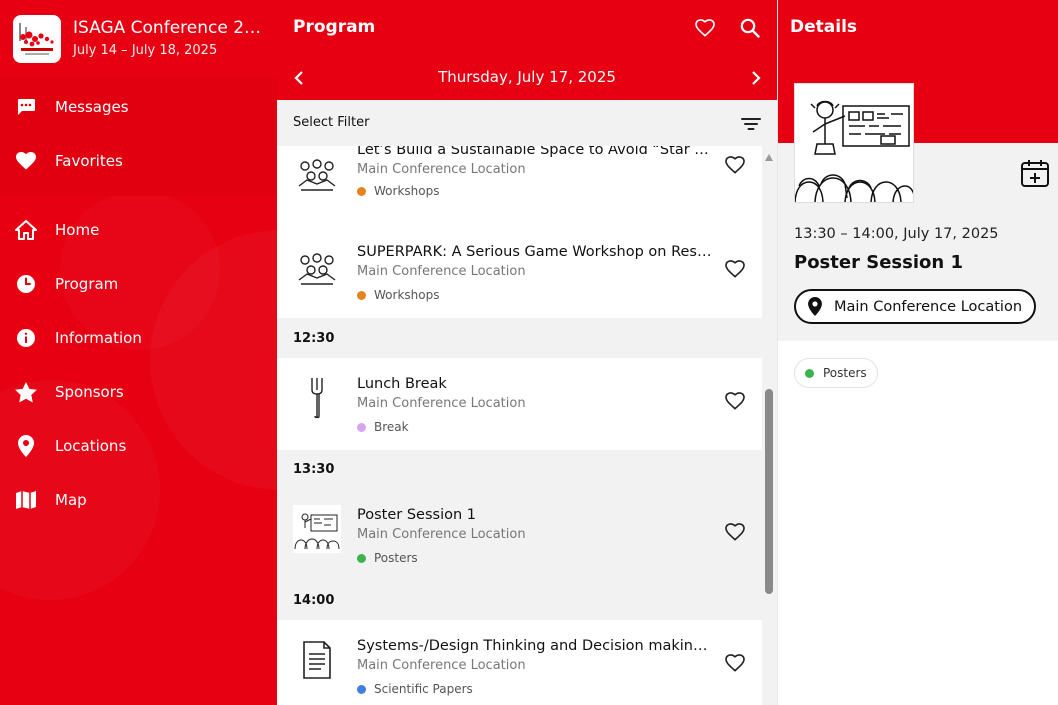  I want to click on star-icon, so click(26, 392).